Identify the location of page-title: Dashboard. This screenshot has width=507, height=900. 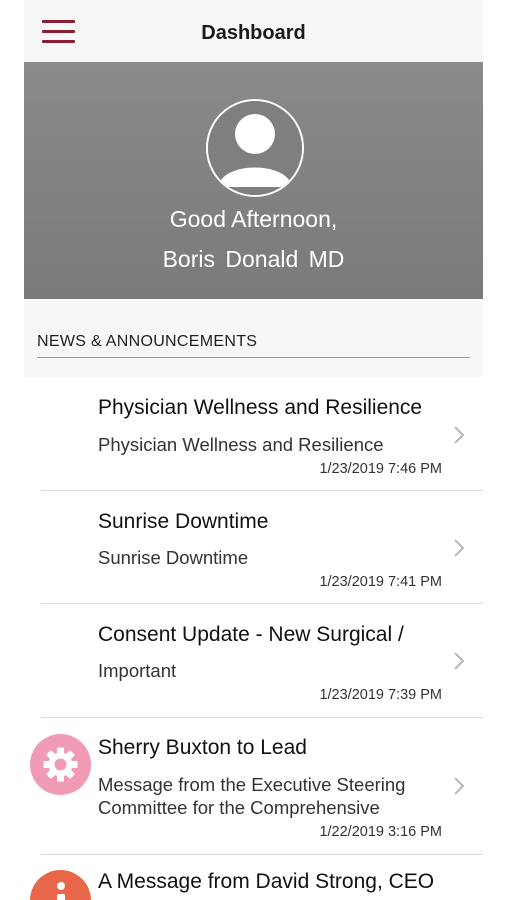
(253, 33).